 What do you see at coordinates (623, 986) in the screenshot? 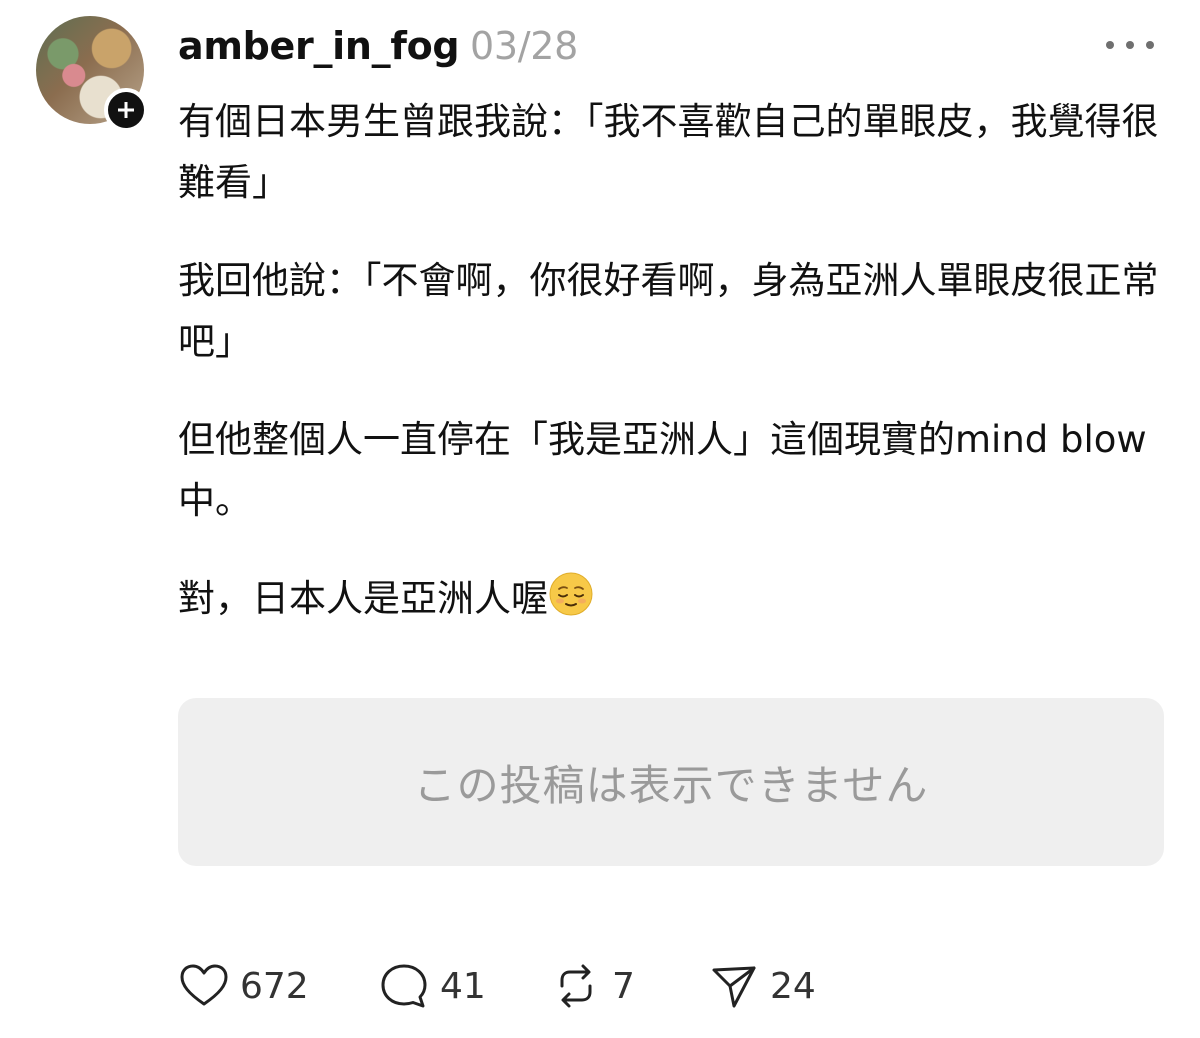
I see `repost-count: 7` at bounding box center [623, 986].